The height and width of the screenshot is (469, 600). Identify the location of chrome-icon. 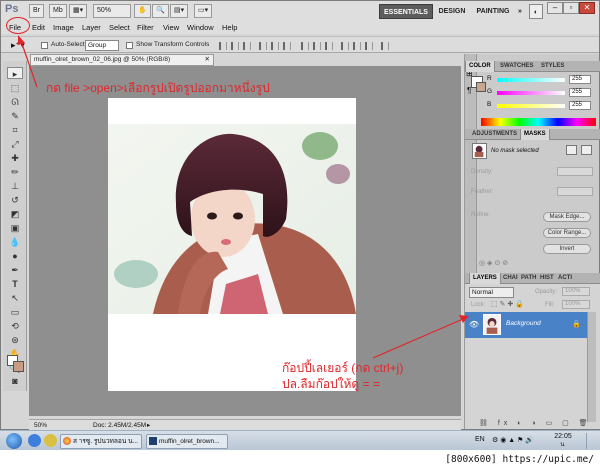
(67, 441).